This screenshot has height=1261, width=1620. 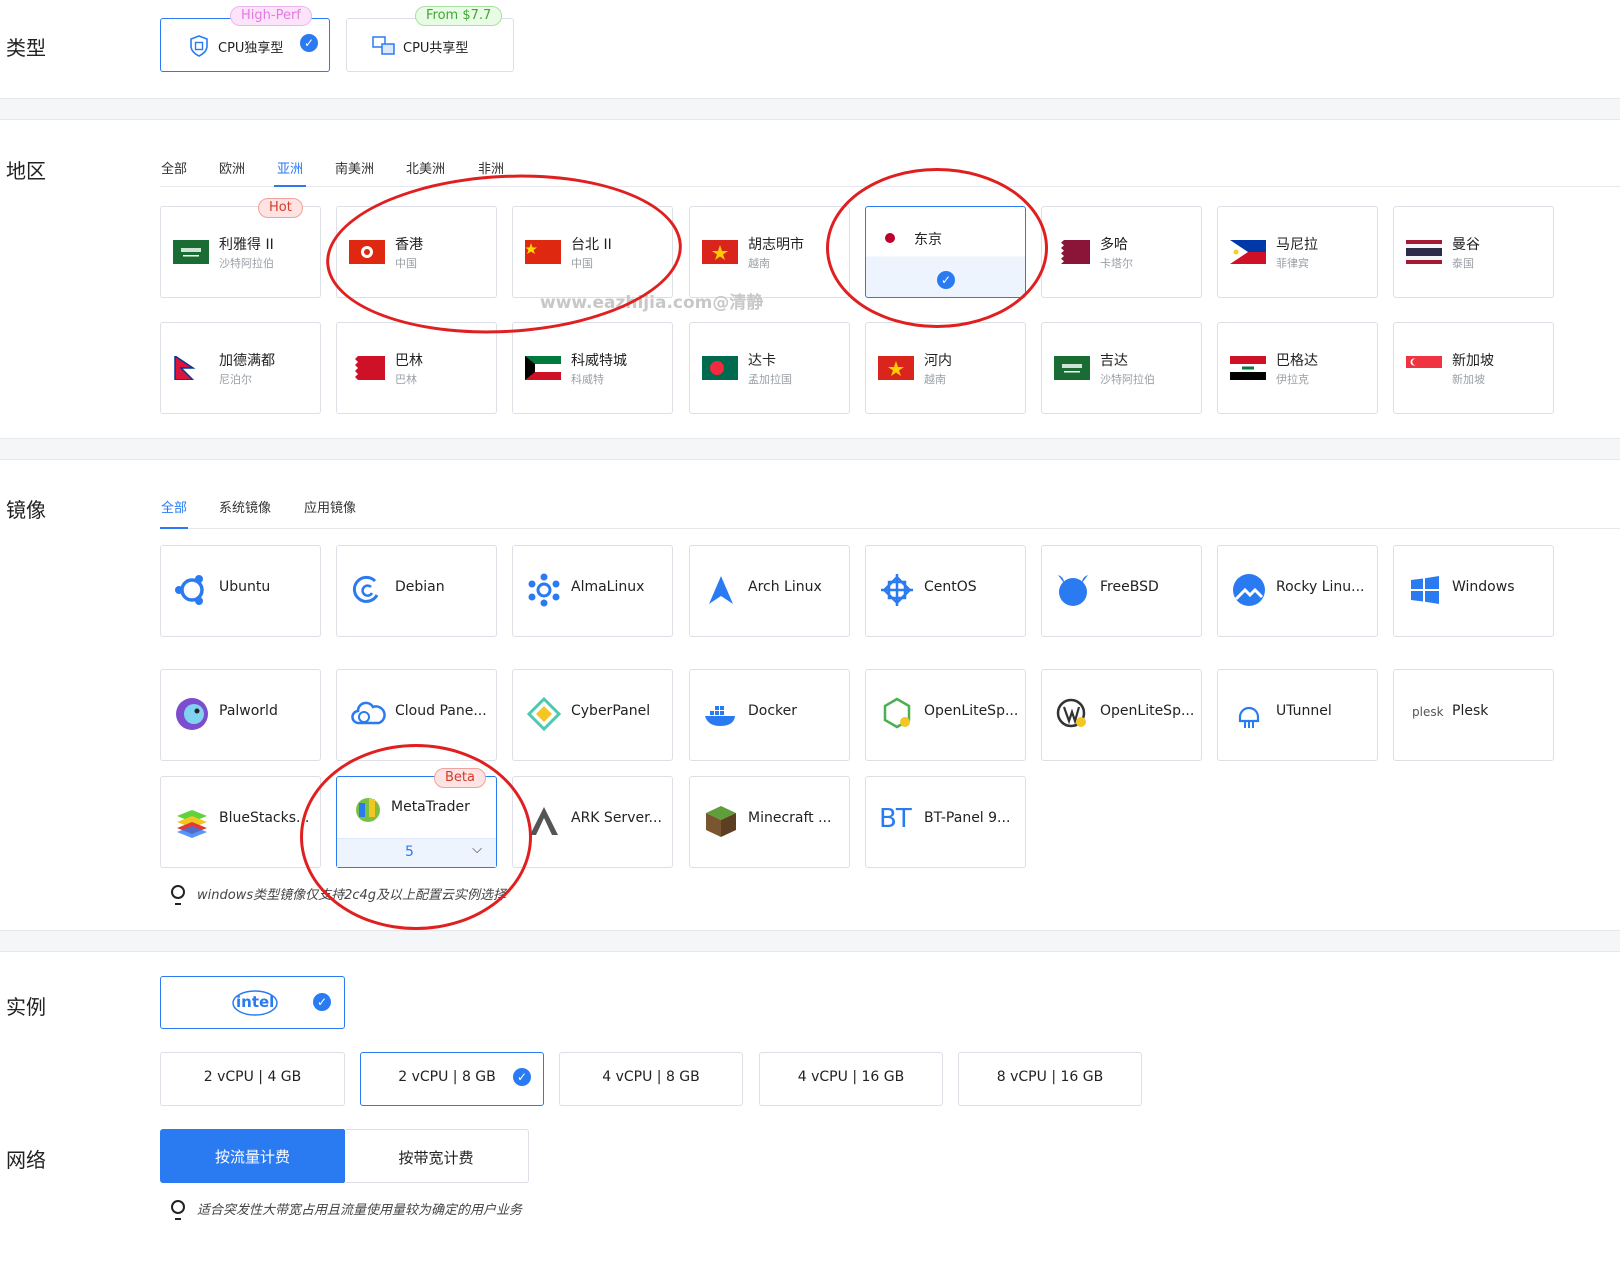 I want to click on flag-bahrain-icon, so click(x=367, y=368).